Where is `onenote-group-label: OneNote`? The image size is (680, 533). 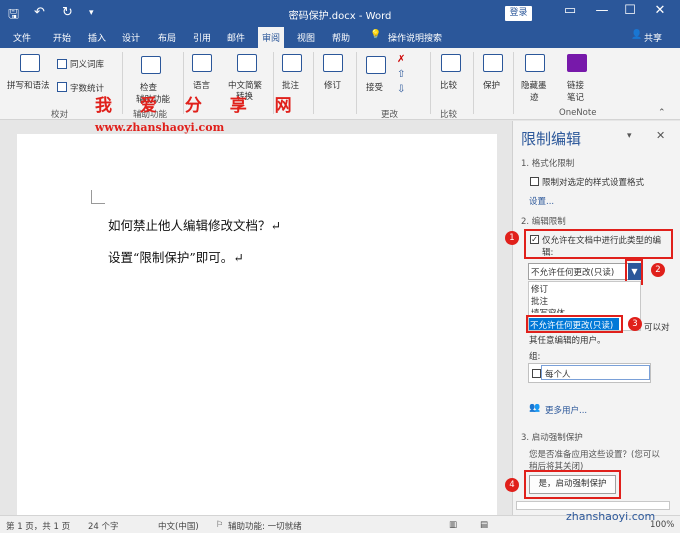
onenote-group-label: OneNote is located at coordinates (578, 113).